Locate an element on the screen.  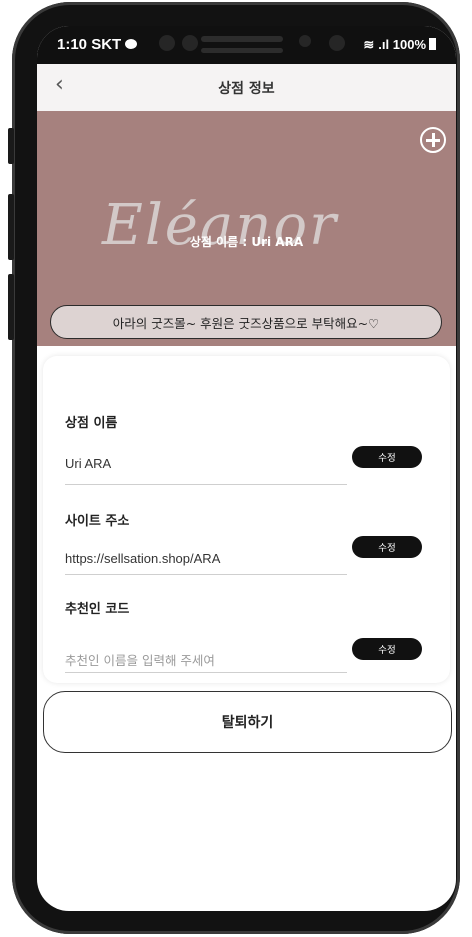
edit-store-name-button: 수정 is located at coordinates (387, 457).